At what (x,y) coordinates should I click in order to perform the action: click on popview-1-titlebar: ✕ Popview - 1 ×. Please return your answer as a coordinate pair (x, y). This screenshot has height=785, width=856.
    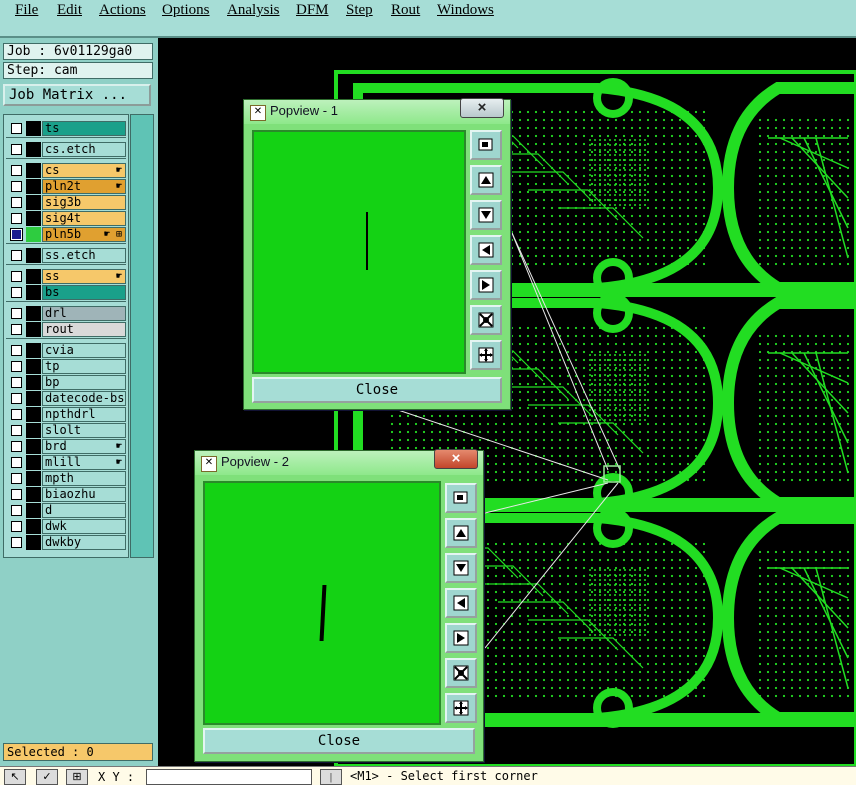
    Looking at the image, I should click on (377, 111).